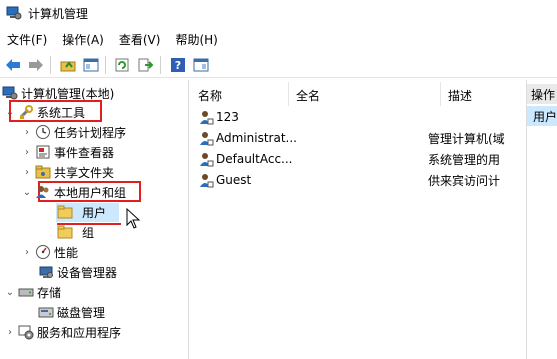 This screenshot has width=557, height=359. I want to click on tree-item-disk-management: 磁盘管理, so click(70, 312).